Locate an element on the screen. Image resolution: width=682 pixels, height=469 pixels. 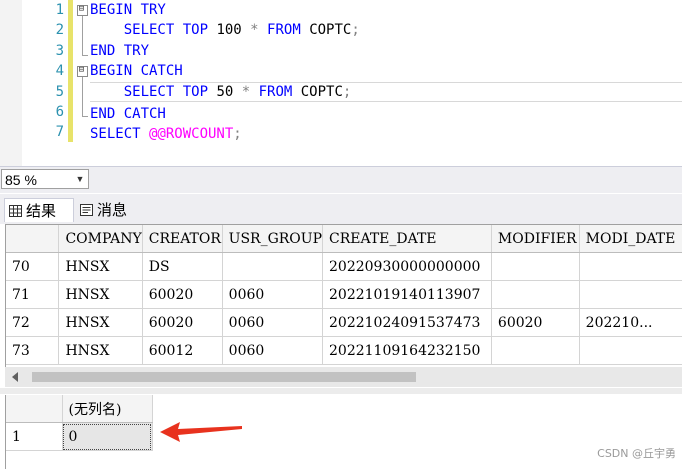
row-number: 73 is located at coordinates (33, 350).